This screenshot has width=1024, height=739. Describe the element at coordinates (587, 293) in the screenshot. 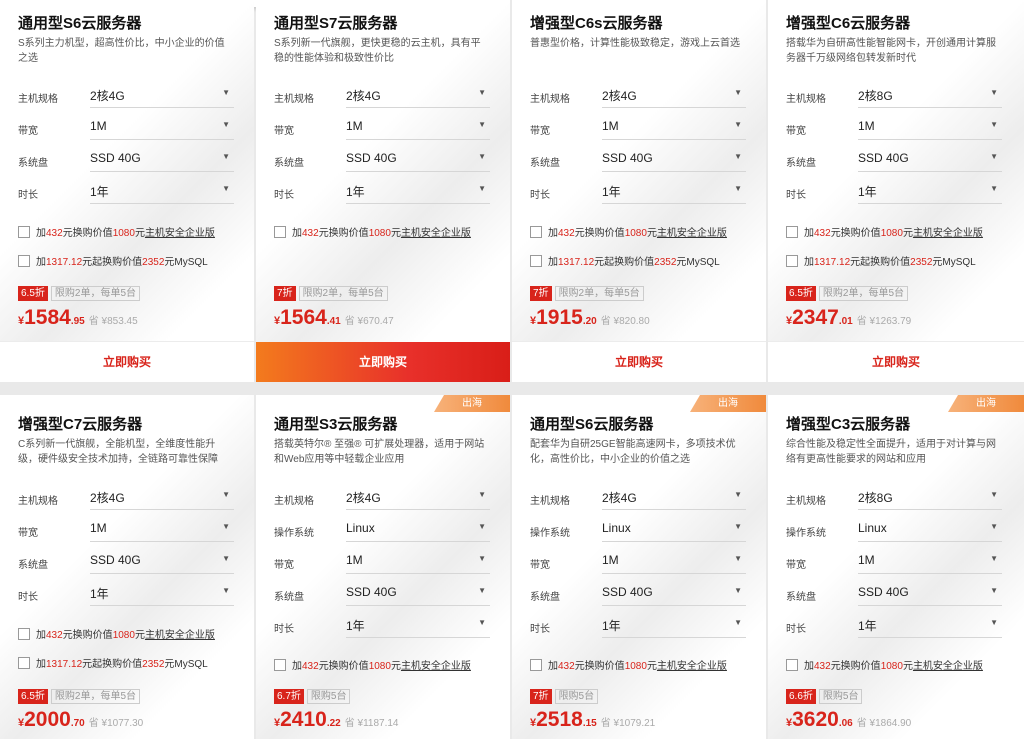

I see `promo-tags: 7折 限购2单，每单5台` at that location.